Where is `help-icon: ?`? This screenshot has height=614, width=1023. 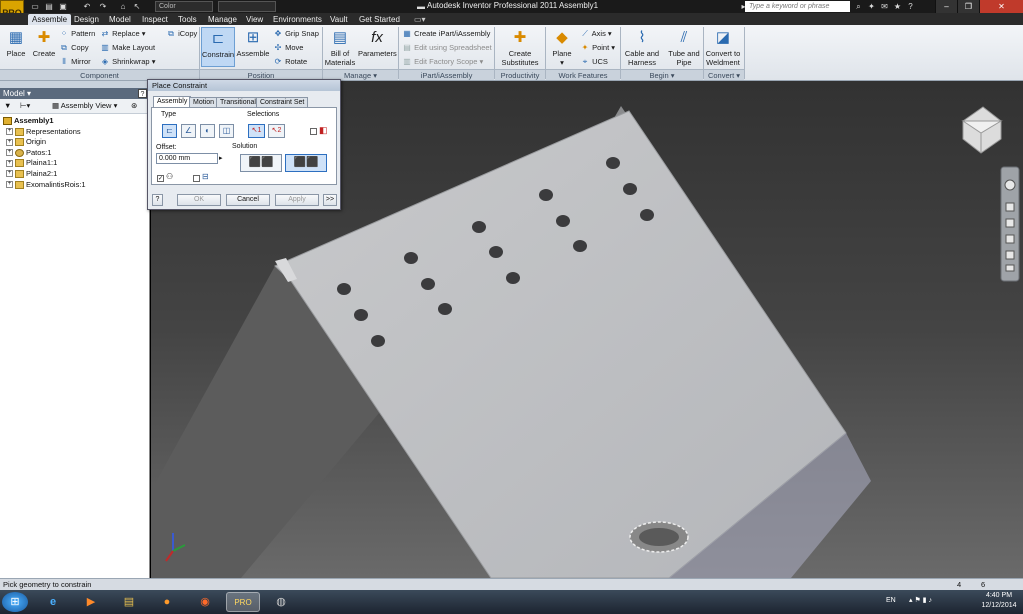 help-icon: ? is located at coordinates (910, 6).